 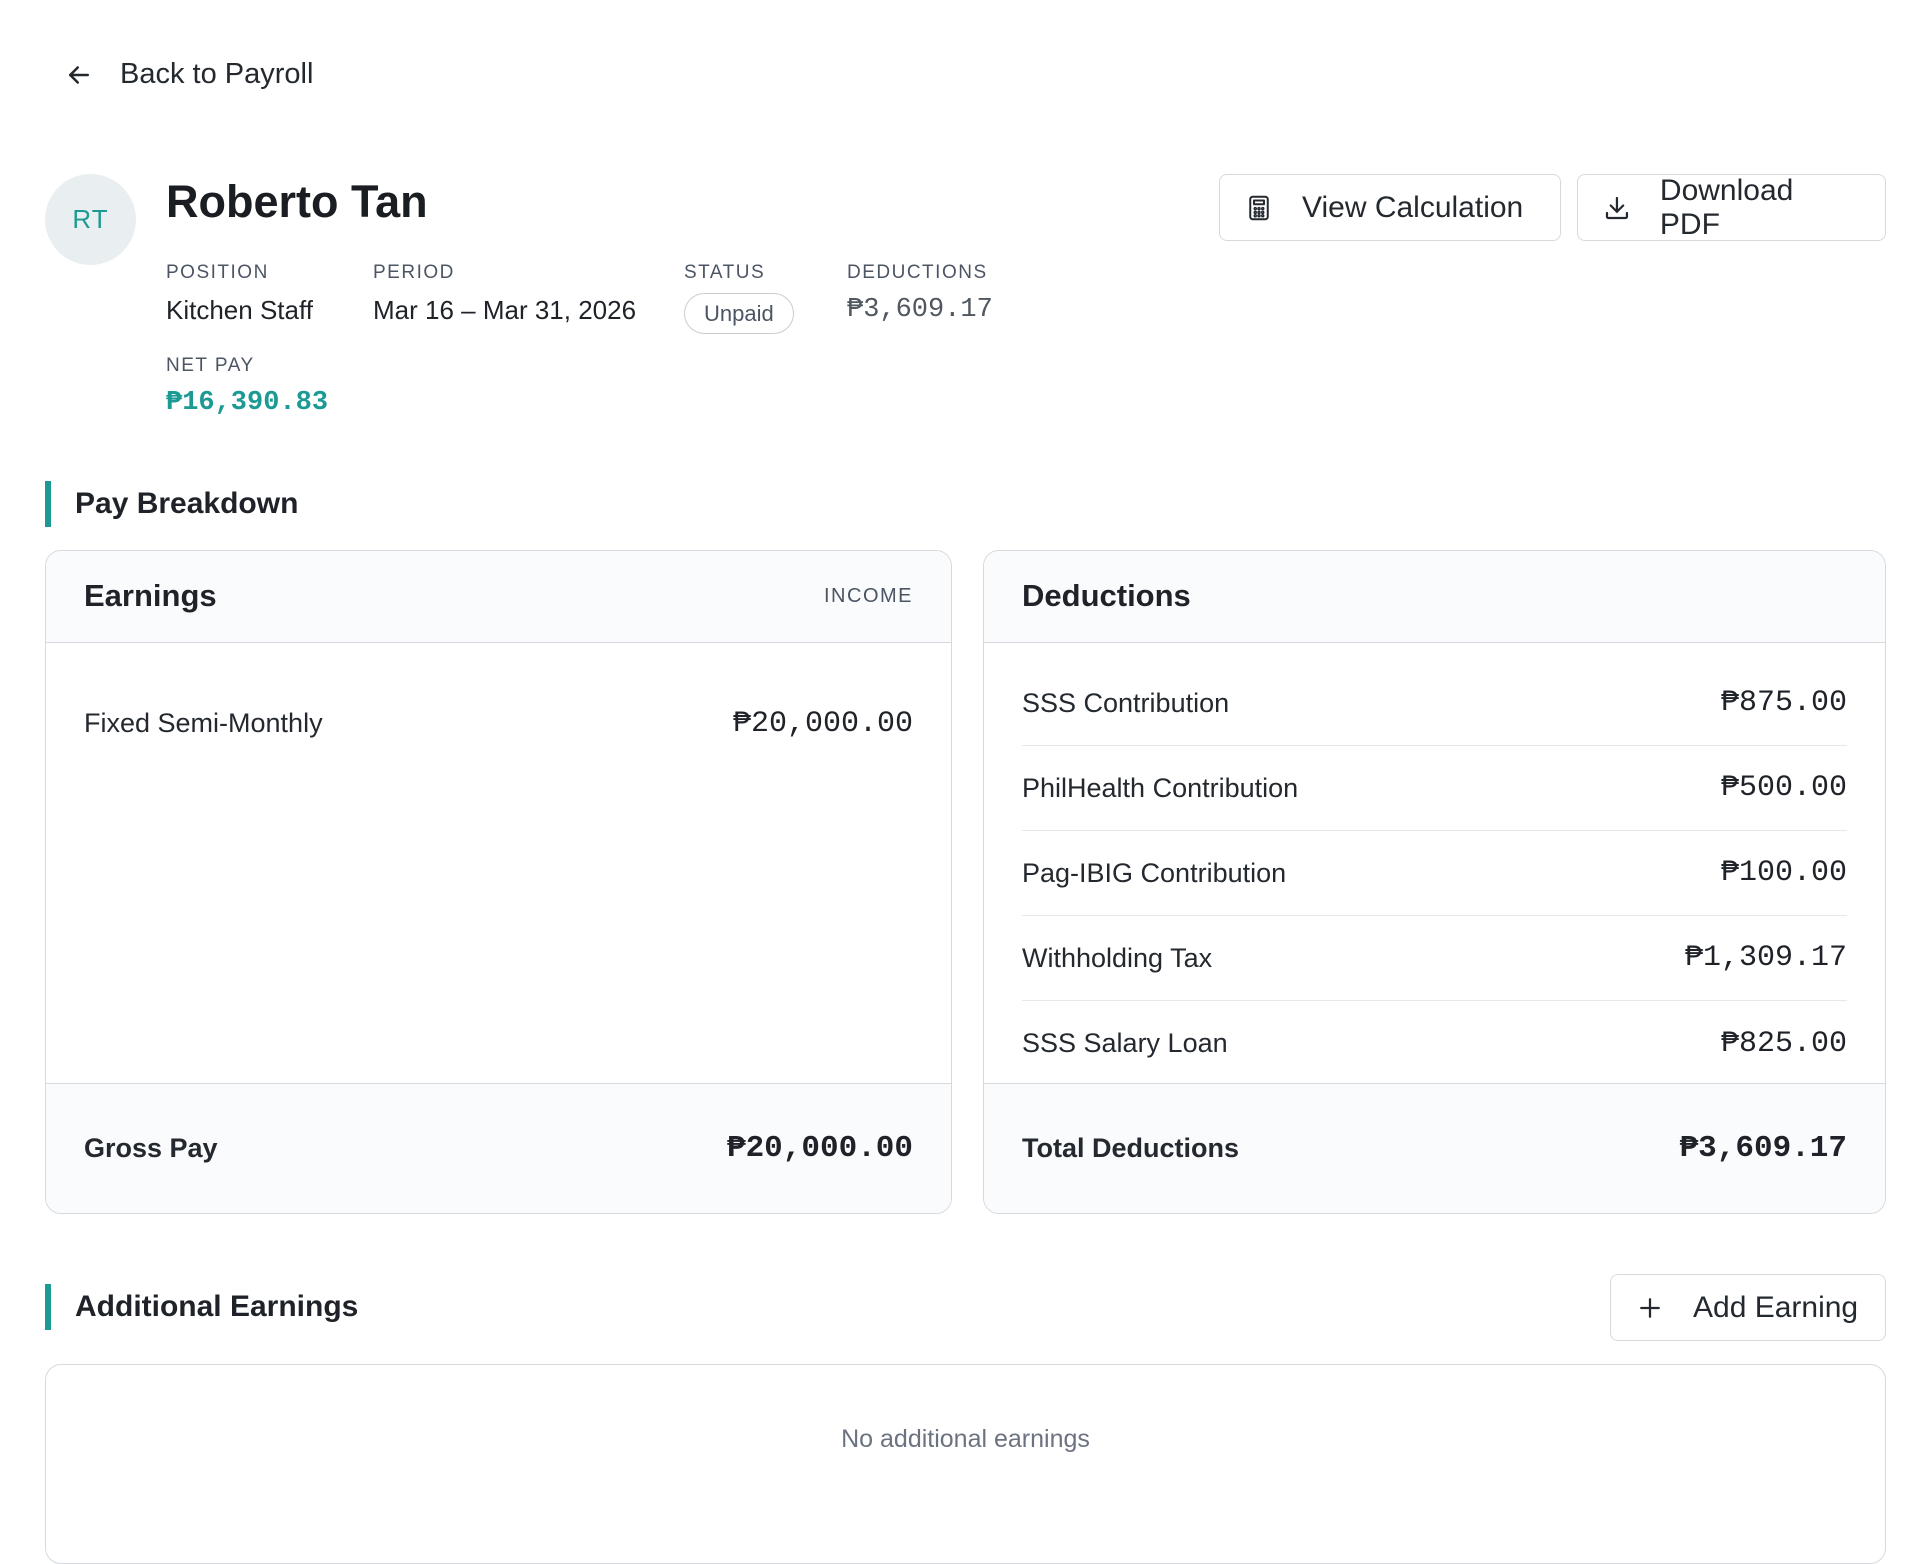 I want to click on gross-pay-row: Gross Pay ₱20,000.00, so click(x=498, y=1148).